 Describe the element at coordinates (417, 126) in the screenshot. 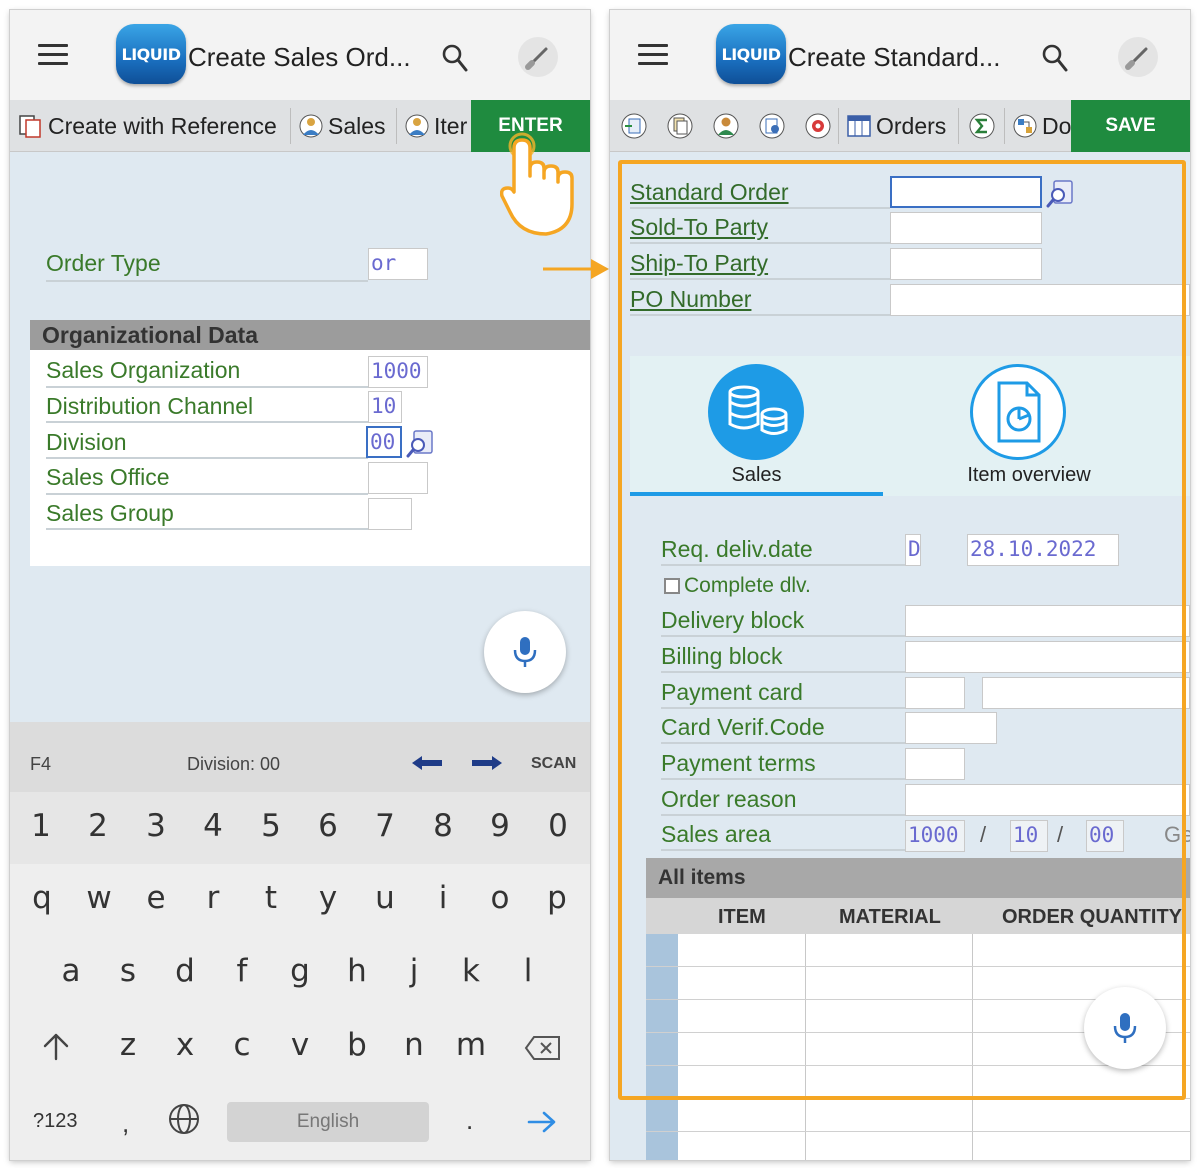

I see `item-person-icon` at that location.